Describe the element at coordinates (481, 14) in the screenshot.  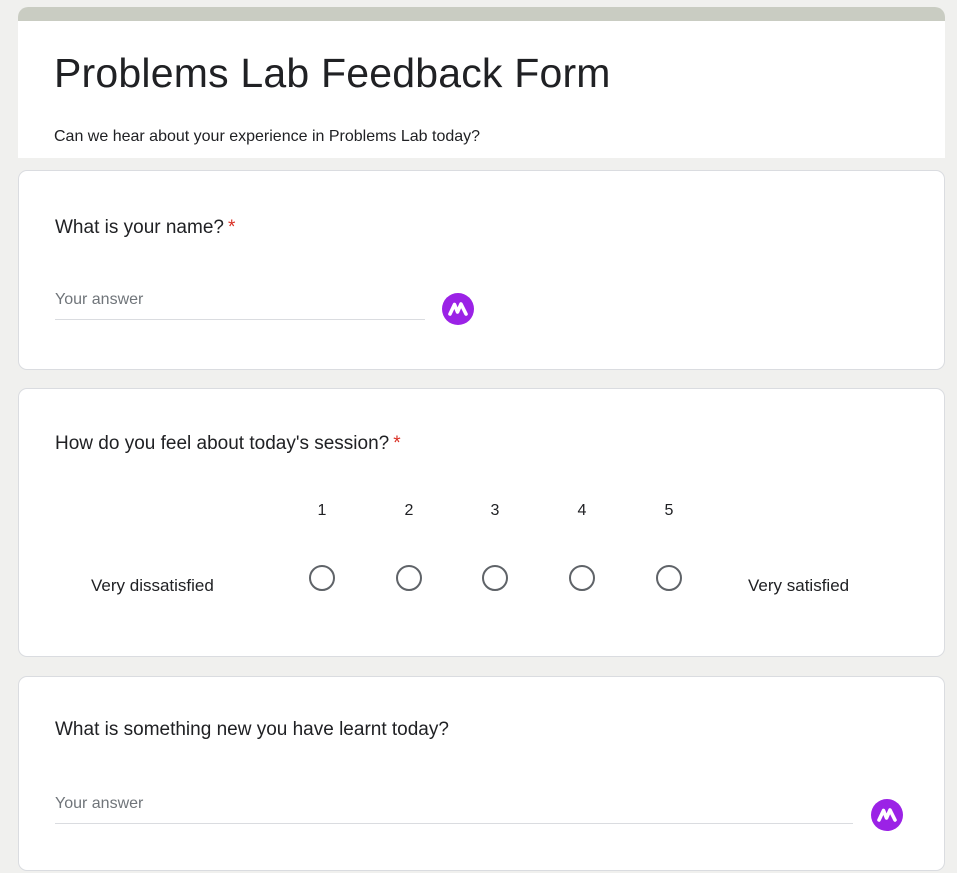
I see `header-accent-bar` at that location.